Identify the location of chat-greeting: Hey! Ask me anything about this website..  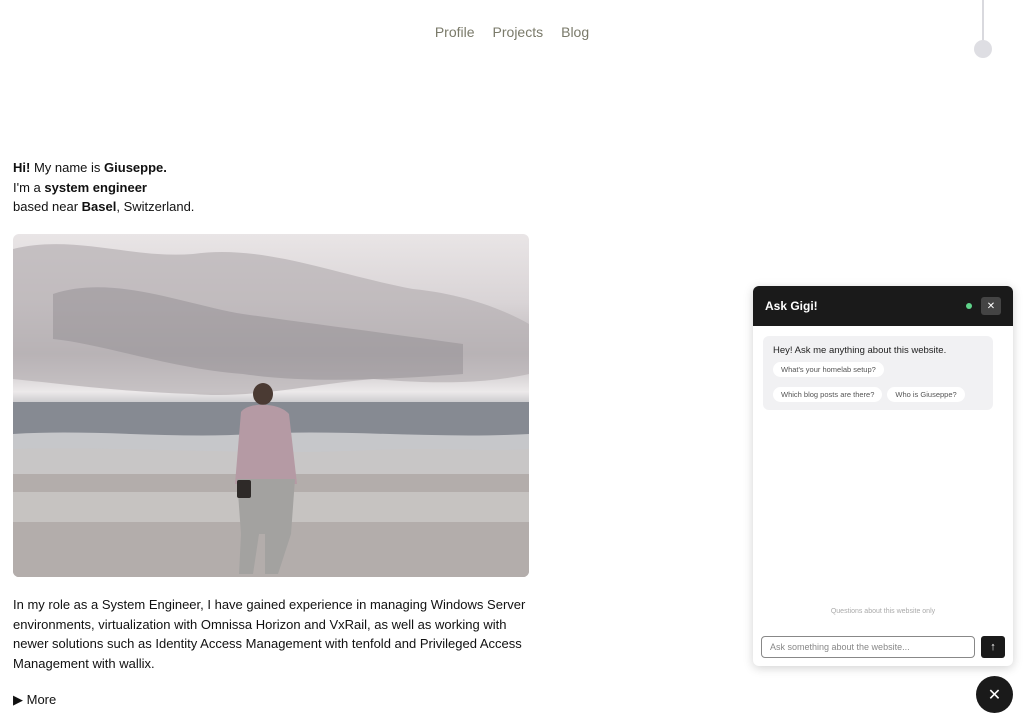
(860, 350).